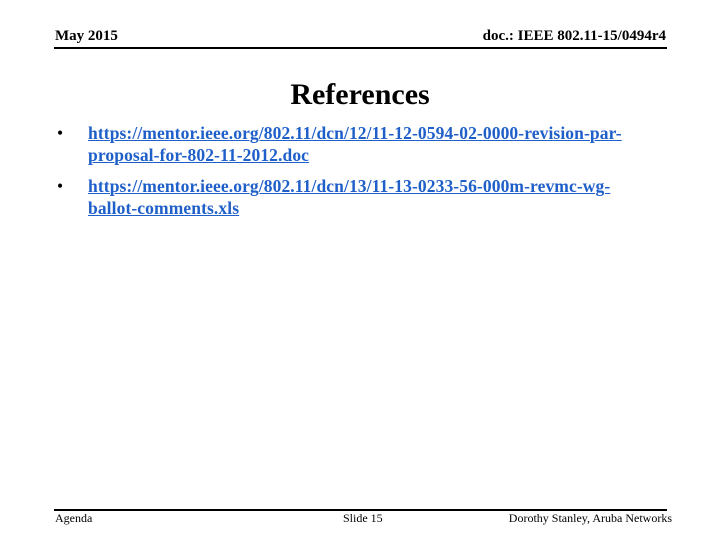 The width and height of the screenshot is (720, 540). What do you see at coordinates (86, 36) in the screenshot?
I see `header-date: May 2015` at bounding box center [86, 36].